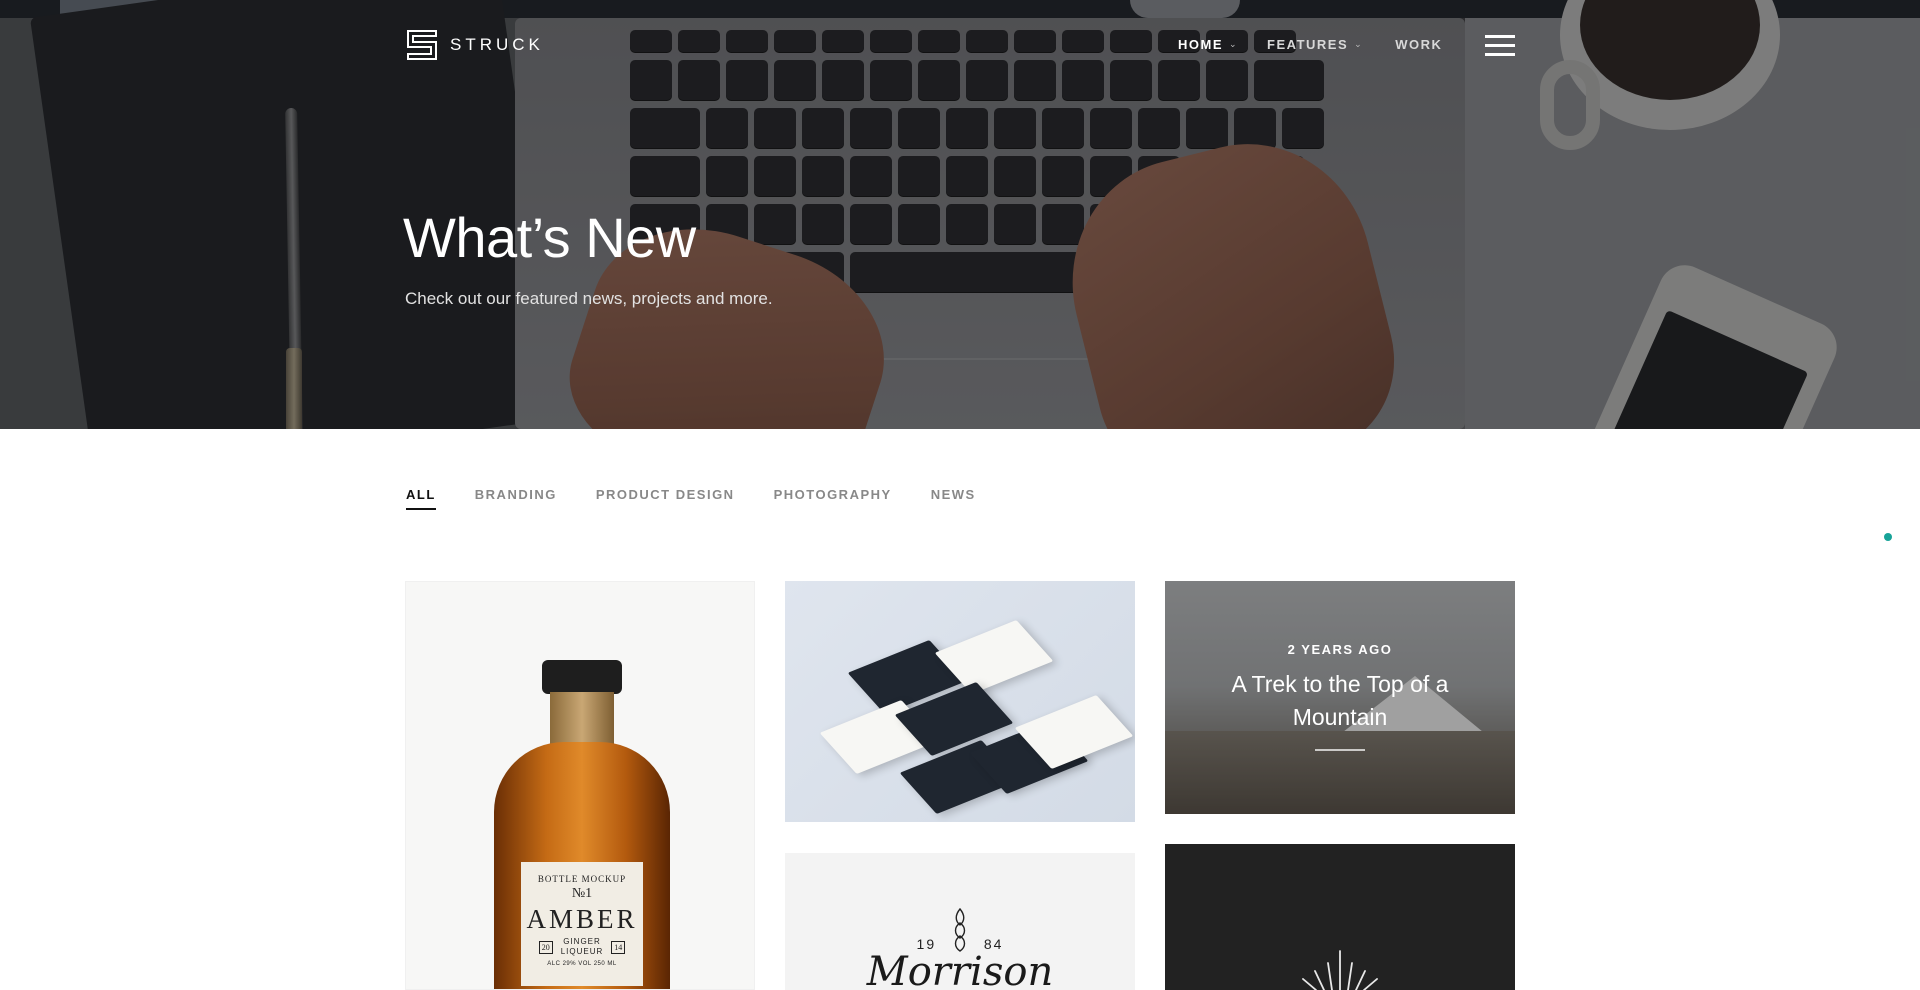 The image size is (1920, 990). What do you see at coordinates (1200, 44) in the screenshot?
I see `nav-item-home-label: HOME` at bounding box center [1200, 44].